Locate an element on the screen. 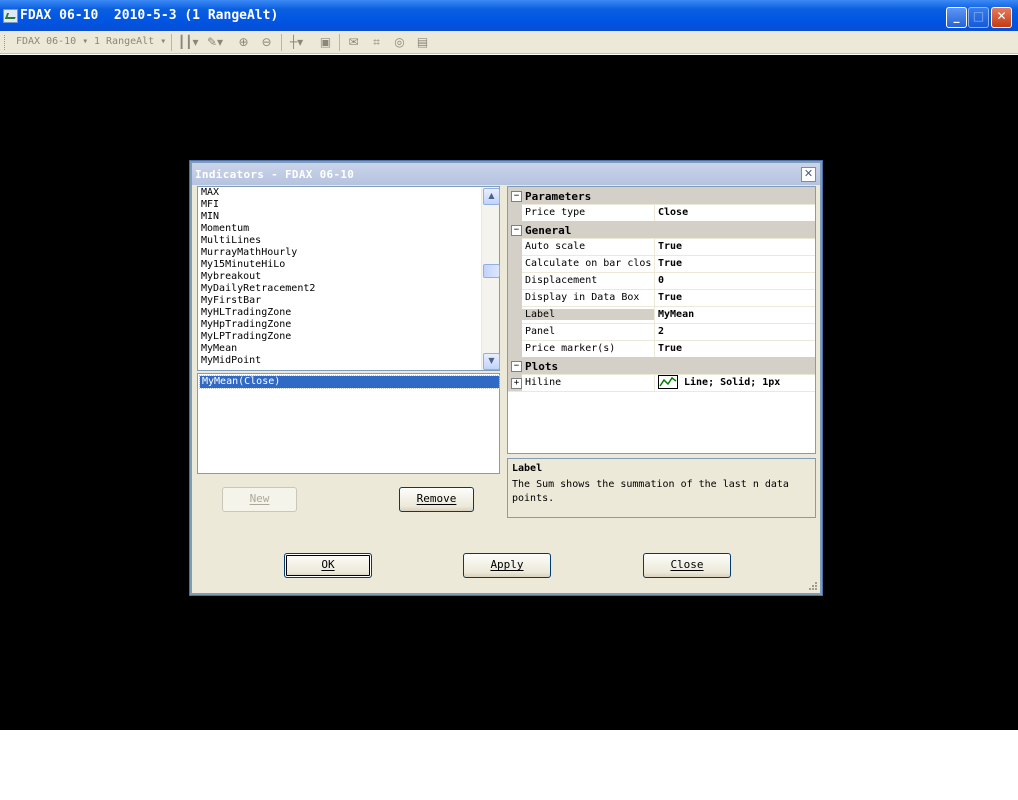  category-plots: − Plots is located at coordinates (661, 366).